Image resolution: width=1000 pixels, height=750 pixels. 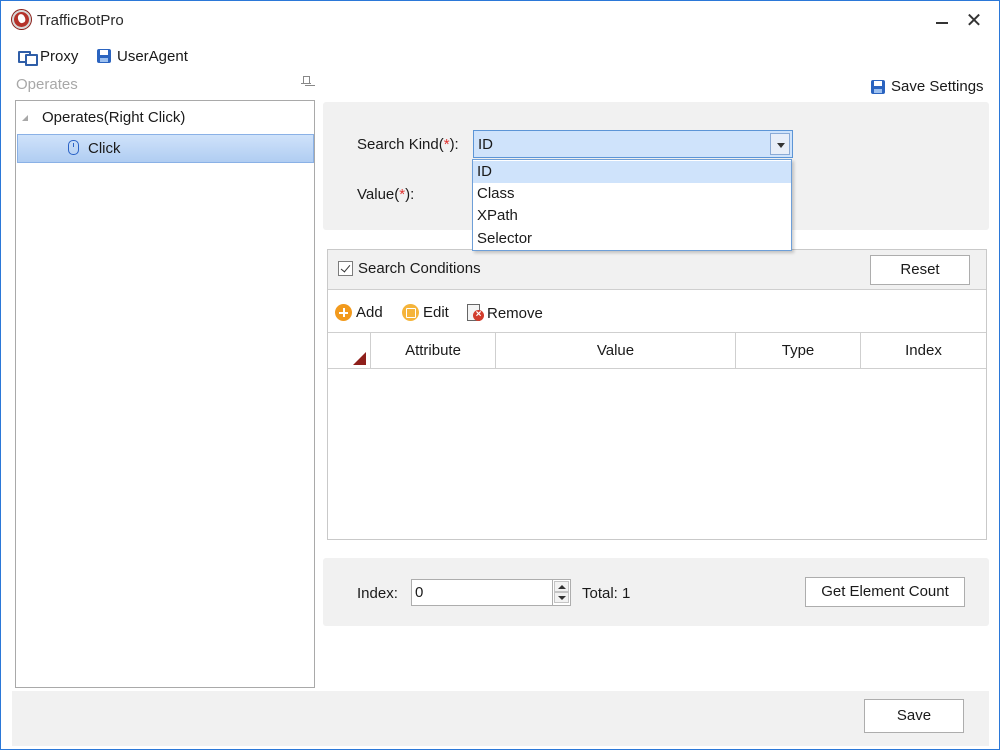 I want to click on edit-button: Edit, so click(x=425, y=312).